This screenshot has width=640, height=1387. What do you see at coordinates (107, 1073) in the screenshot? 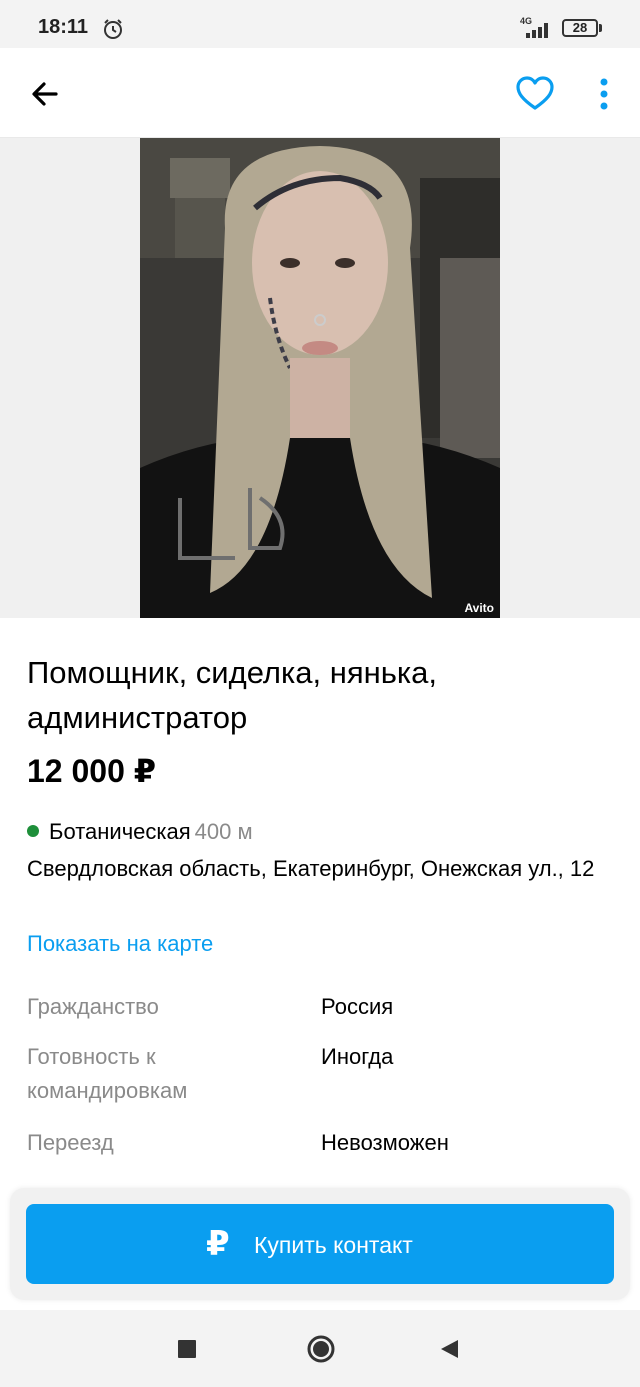
I see `param-key: Готовность к командировкам` at bounding box center [107, 1073].